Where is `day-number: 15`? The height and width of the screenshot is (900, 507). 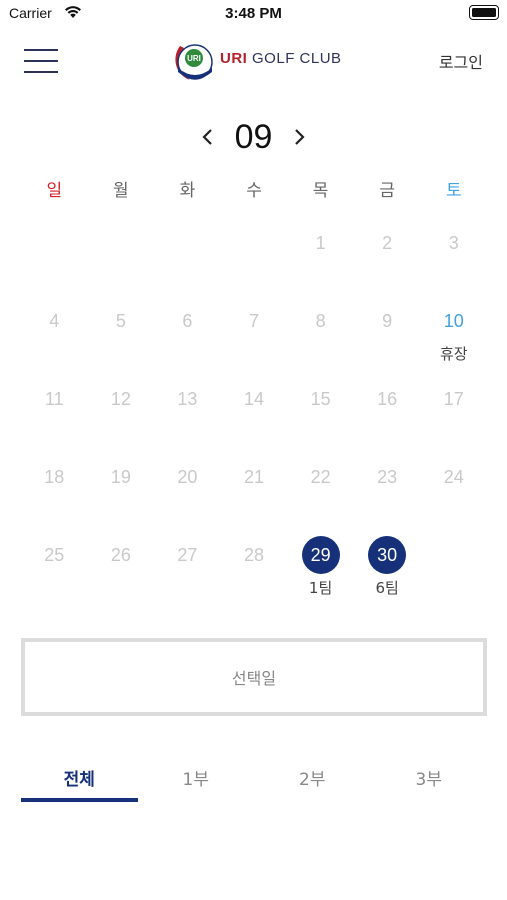
day-number: 15 is located at coordinates (320, 399).